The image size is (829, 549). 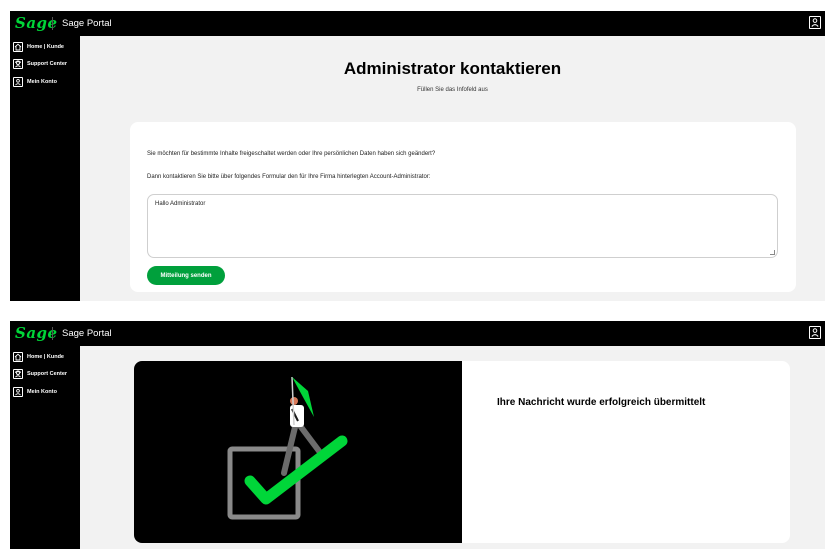 I want to click on page-subtitle: Füllen Sie das Infofeld aus, so click(x=452, y=90).